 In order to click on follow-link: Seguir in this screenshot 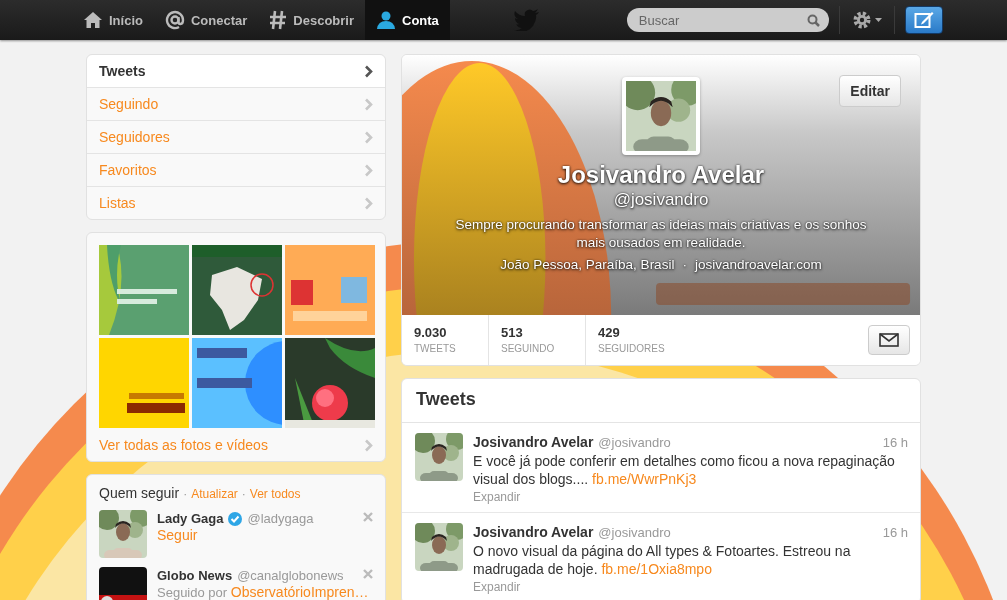, I will do `click(235, 535)`.